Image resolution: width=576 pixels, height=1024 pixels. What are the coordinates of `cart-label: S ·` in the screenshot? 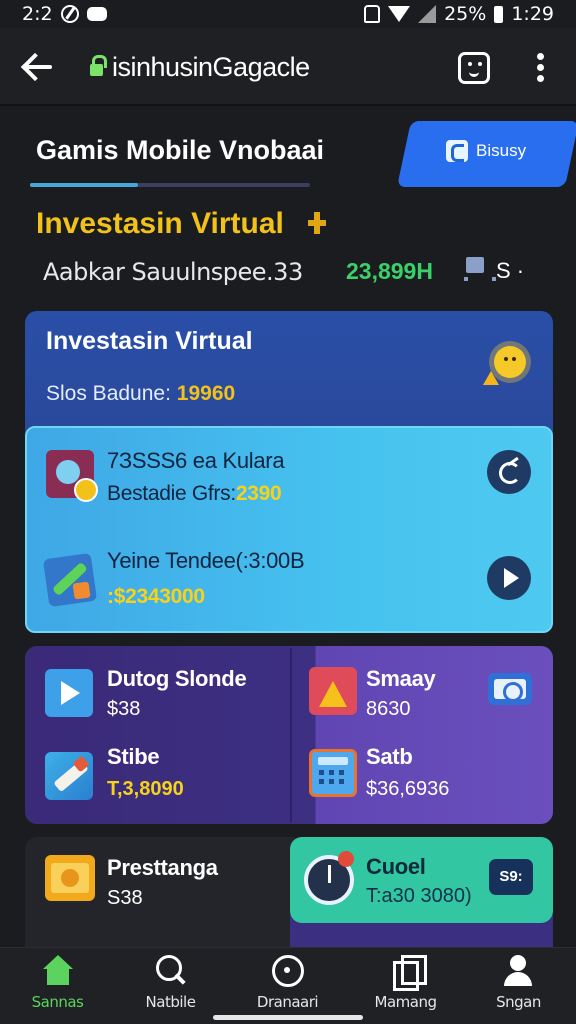 It's located at (510, 270).